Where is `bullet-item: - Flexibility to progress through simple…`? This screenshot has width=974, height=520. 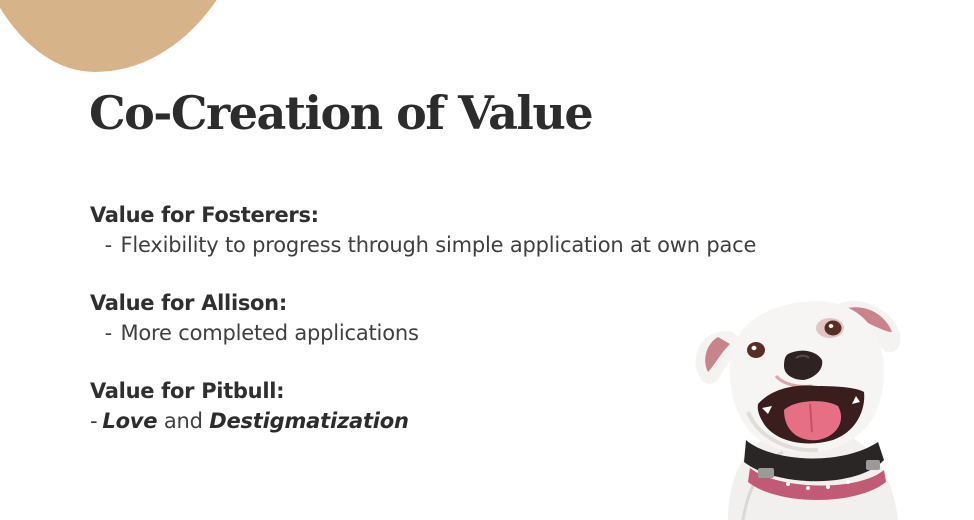
bullet-item: - Flexibility to progress through simple… is located at coordinates (470, 245).